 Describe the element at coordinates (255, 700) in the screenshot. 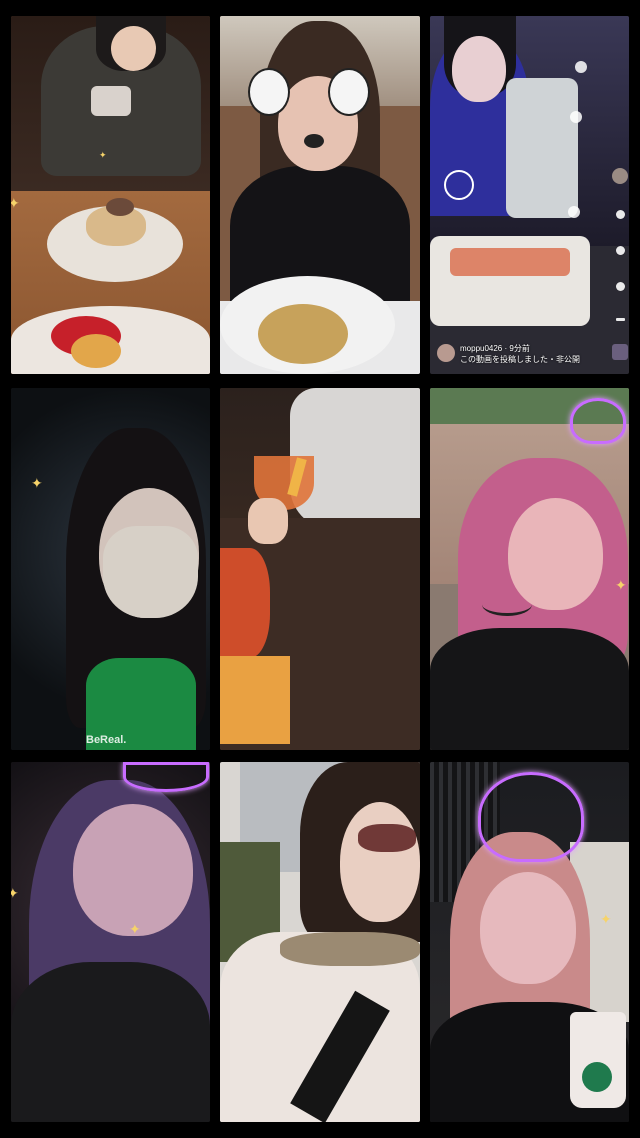

I see `coaster` at that location.